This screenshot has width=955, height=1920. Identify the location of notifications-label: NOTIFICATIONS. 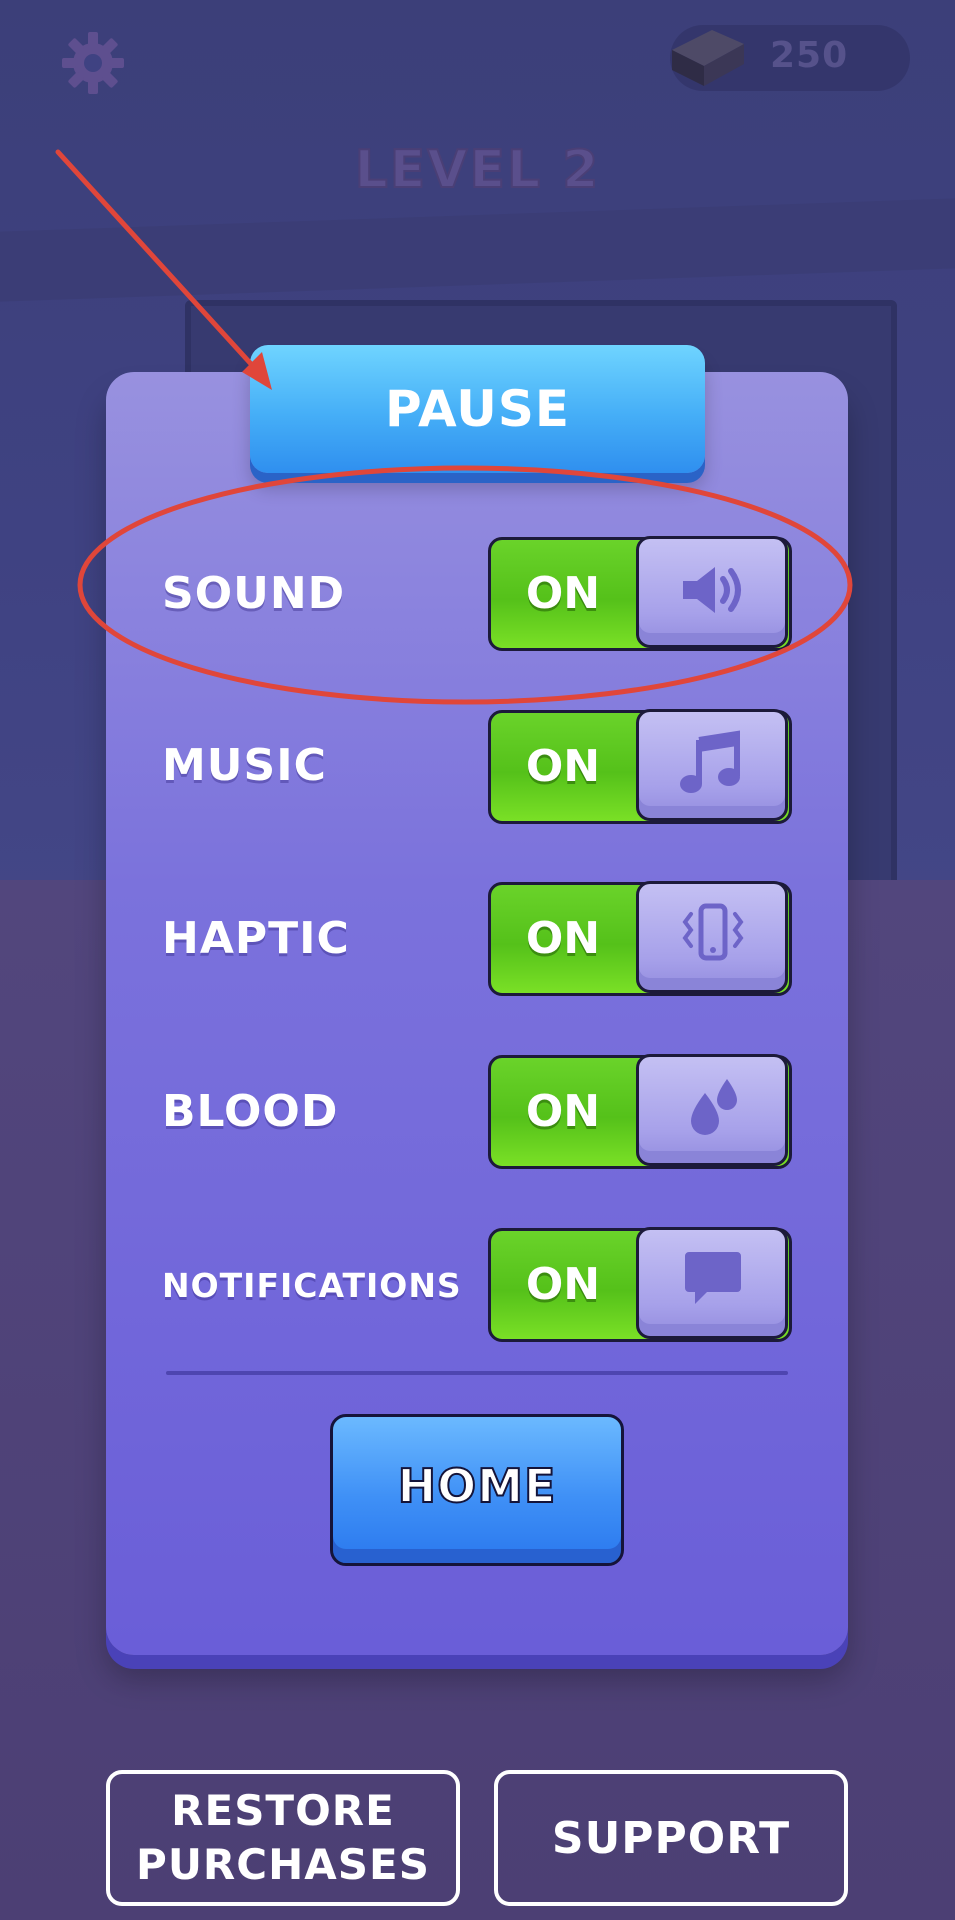
(312, 1285).